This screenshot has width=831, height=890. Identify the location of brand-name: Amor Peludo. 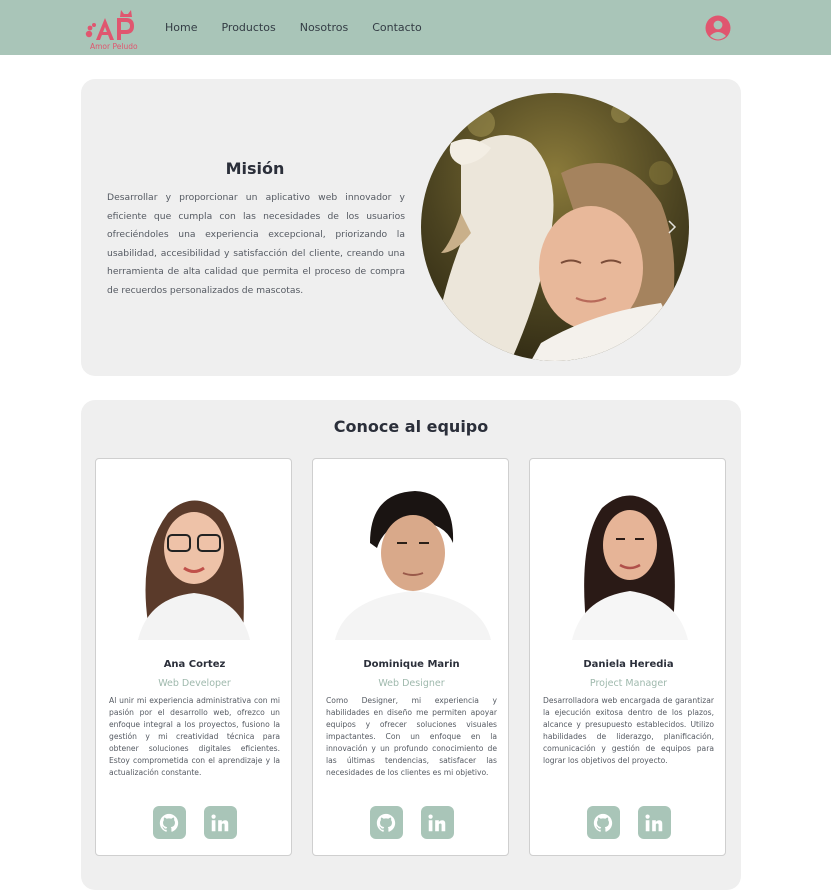
(114, 46).